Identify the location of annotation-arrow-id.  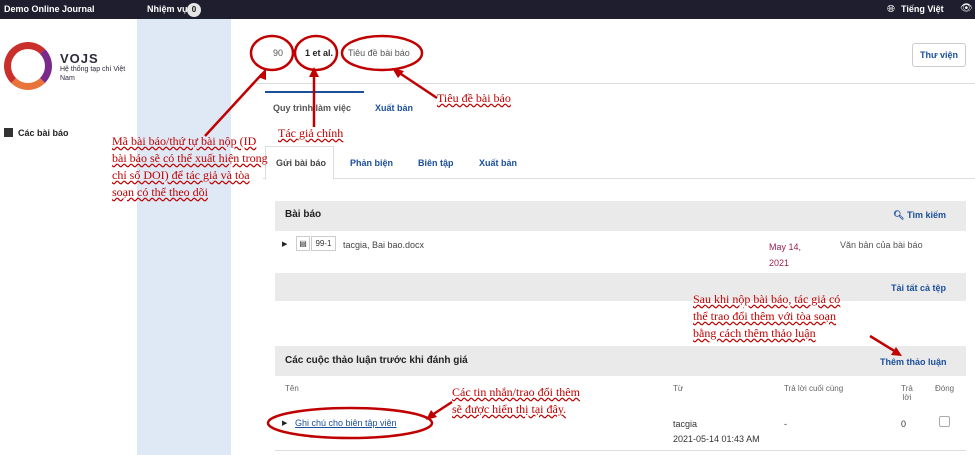
(233, 105).